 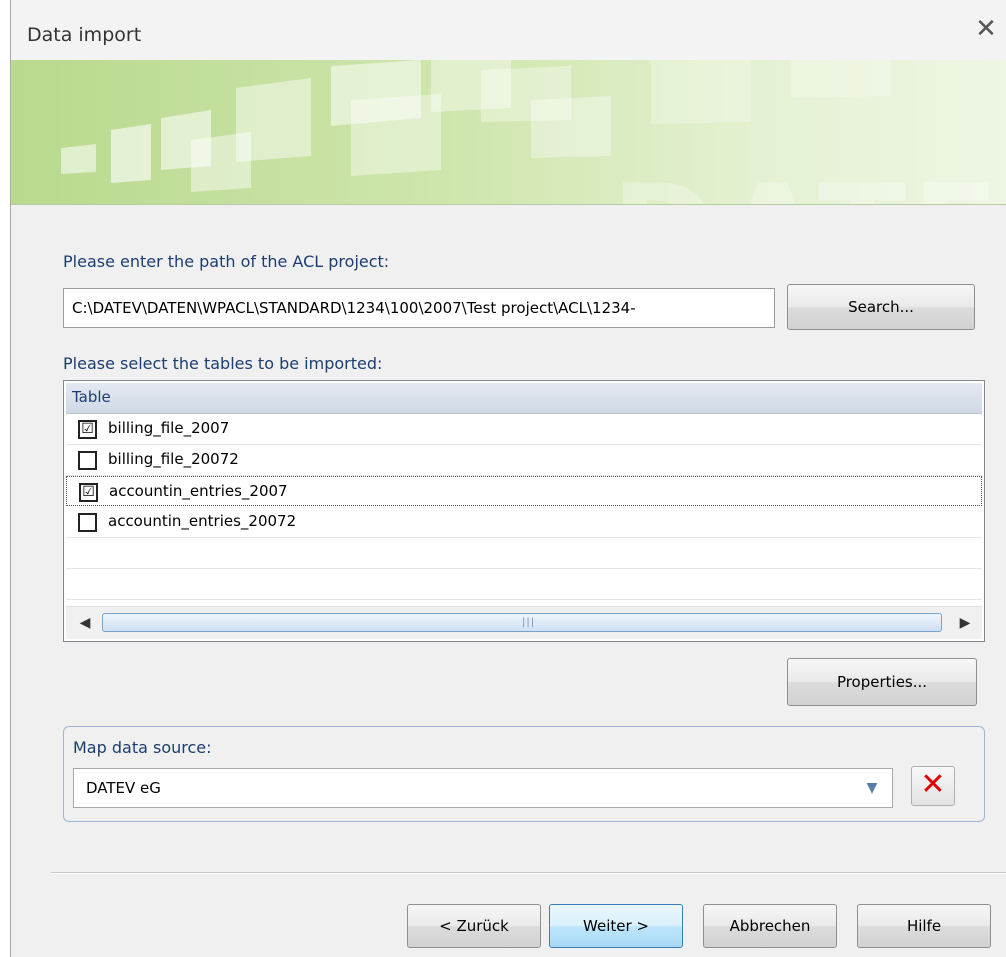 I want to click on help-button: Hilfe, so click(x=924, y=926).